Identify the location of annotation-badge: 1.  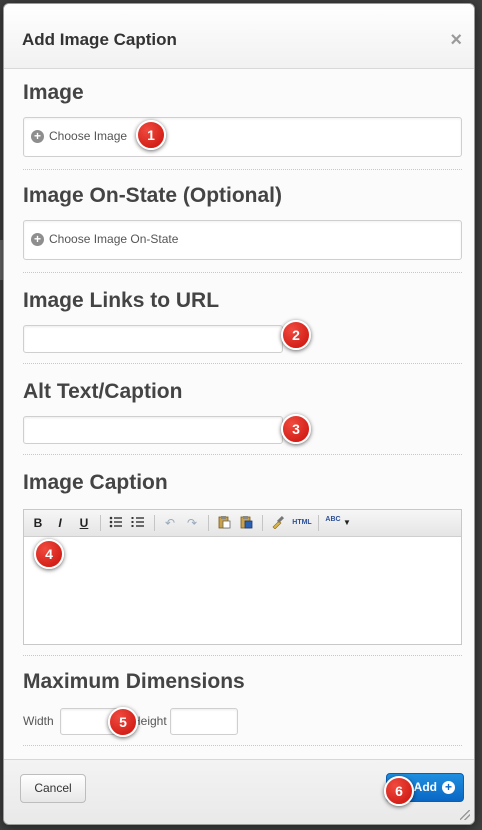
(151, 135).